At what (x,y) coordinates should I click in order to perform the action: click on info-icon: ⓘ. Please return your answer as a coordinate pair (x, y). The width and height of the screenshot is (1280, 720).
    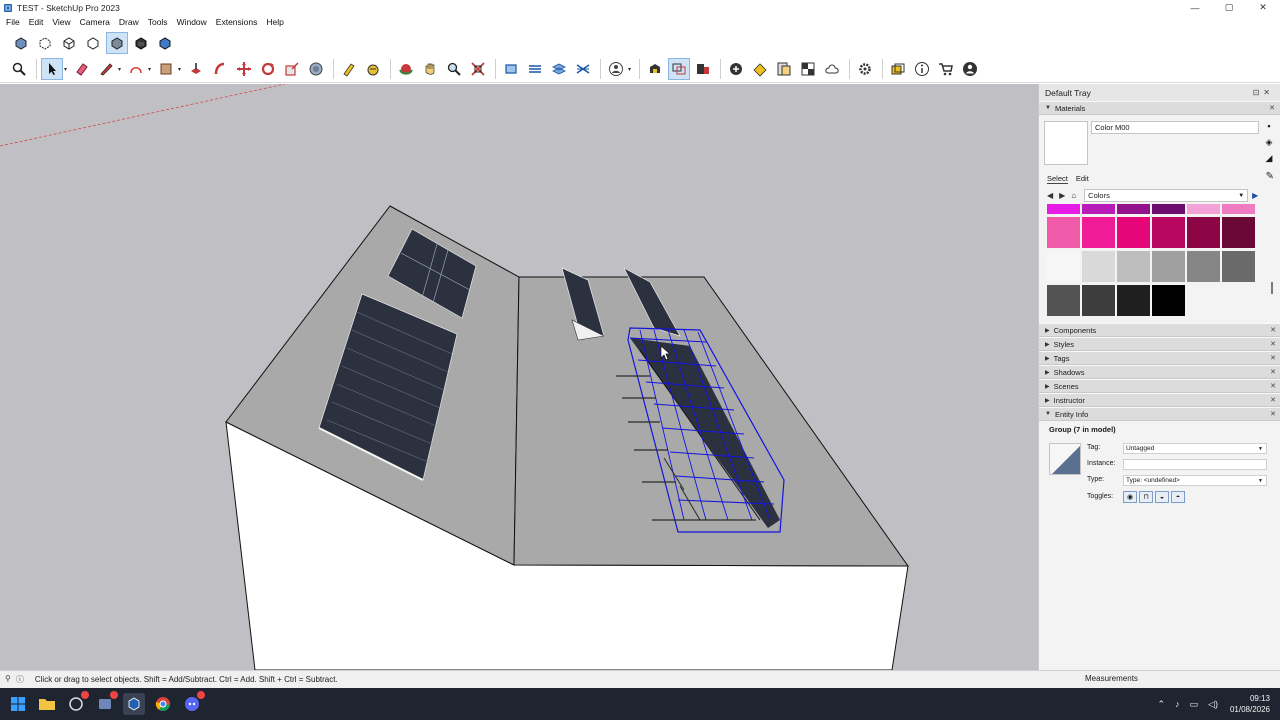
    Looking at the image, I should click on (20, 679).